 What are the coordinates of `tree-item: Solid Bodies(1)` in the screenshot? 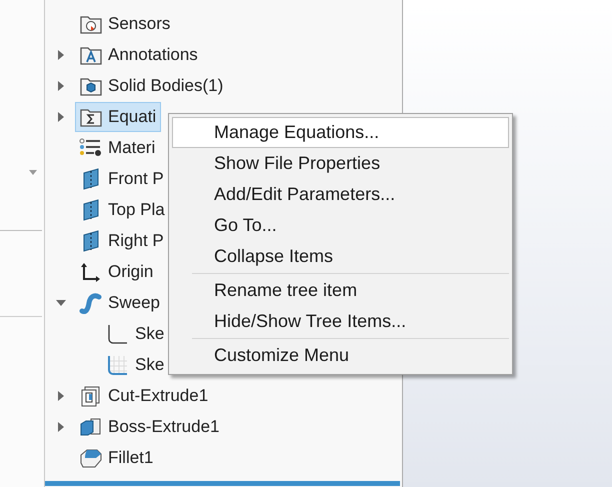 It's located at (151, 85).